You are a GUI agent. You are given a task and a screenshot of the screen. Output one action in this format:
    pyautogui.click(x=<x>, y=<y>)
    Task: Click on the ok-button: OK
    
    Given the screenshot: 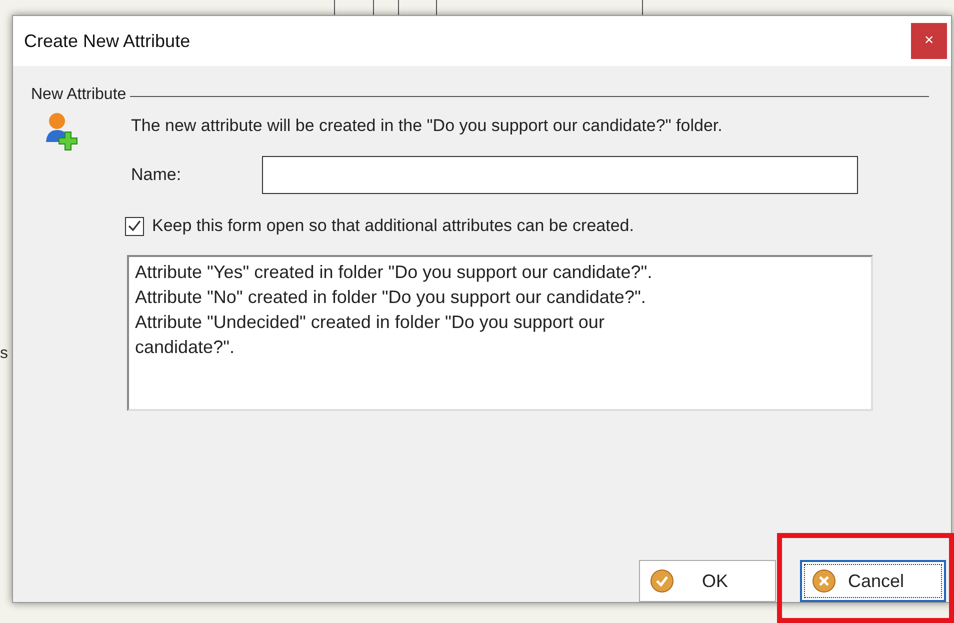 What is the action you would take?
    pyautogui.click(x=707, y=581)
    